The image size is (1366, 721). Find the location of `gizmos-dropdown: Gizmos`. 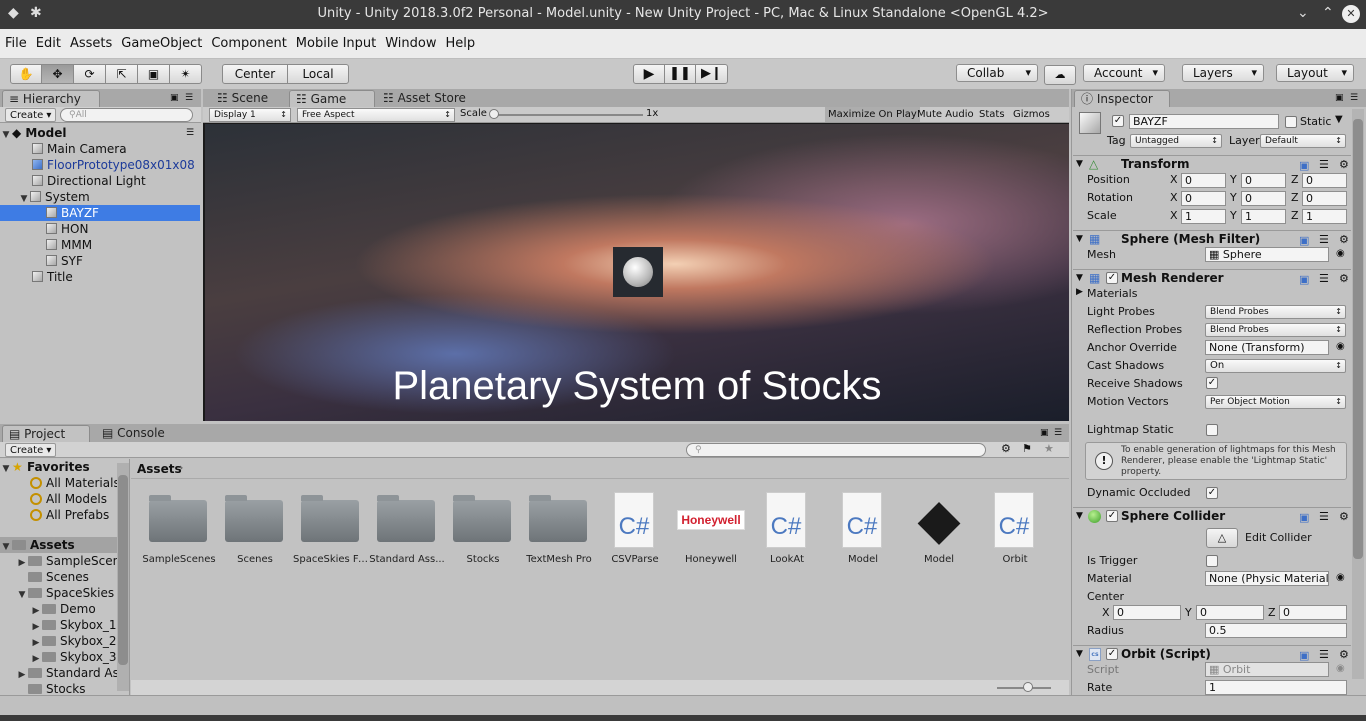

gizmos-dropdown: Gizmos is located at coordinates (1031, 114).